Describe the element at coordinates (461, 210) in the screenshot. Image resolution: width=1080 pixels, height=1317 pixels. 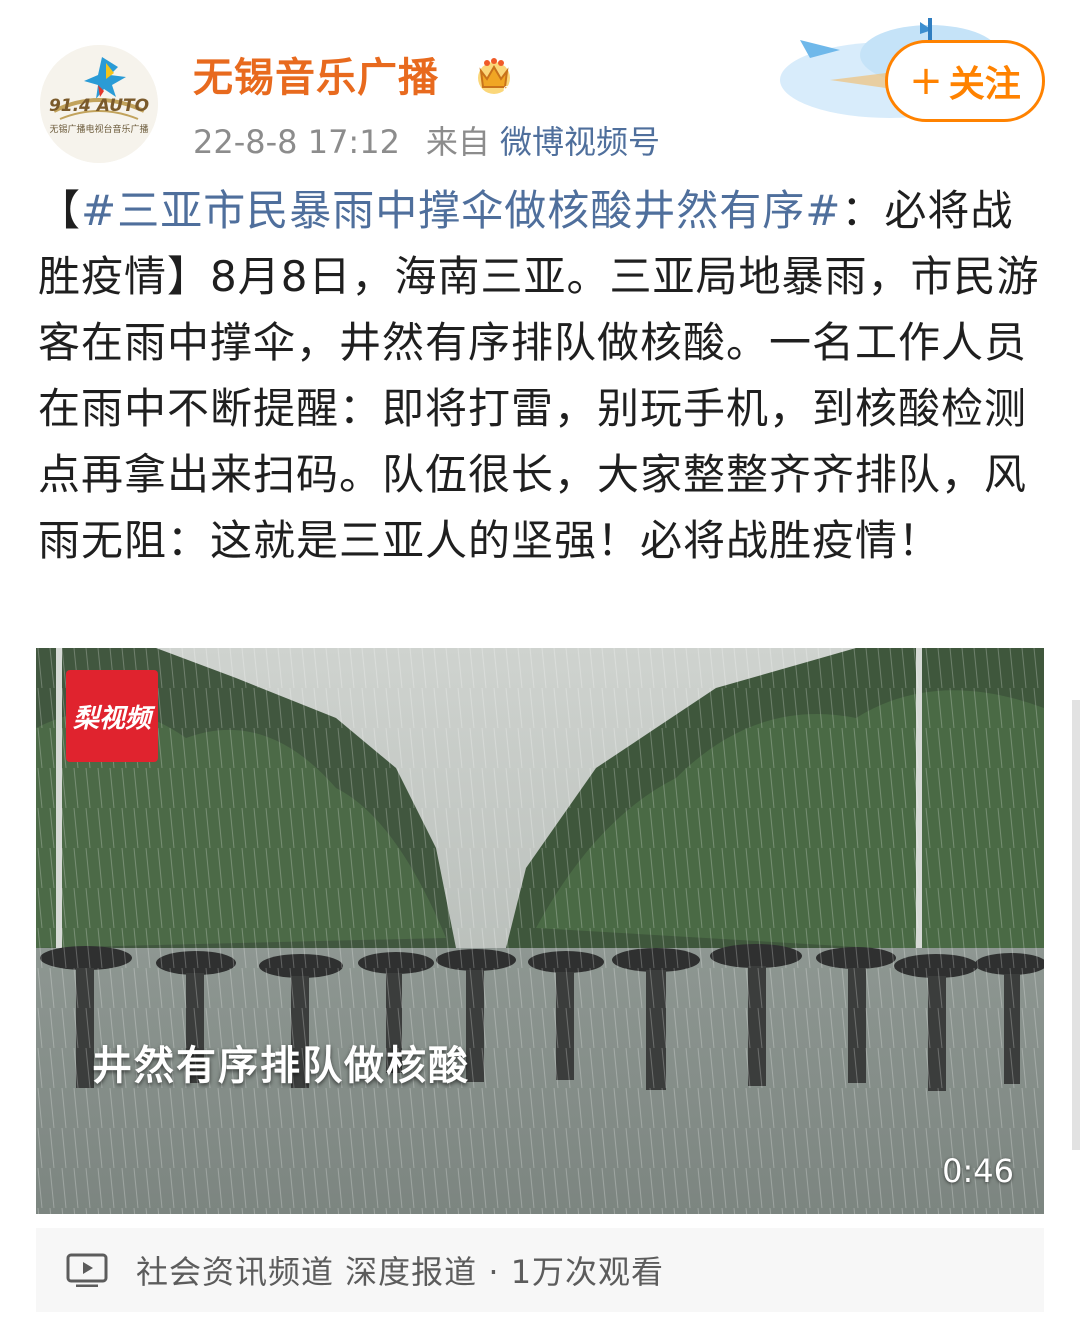
I see `topic-link: #三亚市民暴雨中撑伞做核酸井然有序#` at that location.